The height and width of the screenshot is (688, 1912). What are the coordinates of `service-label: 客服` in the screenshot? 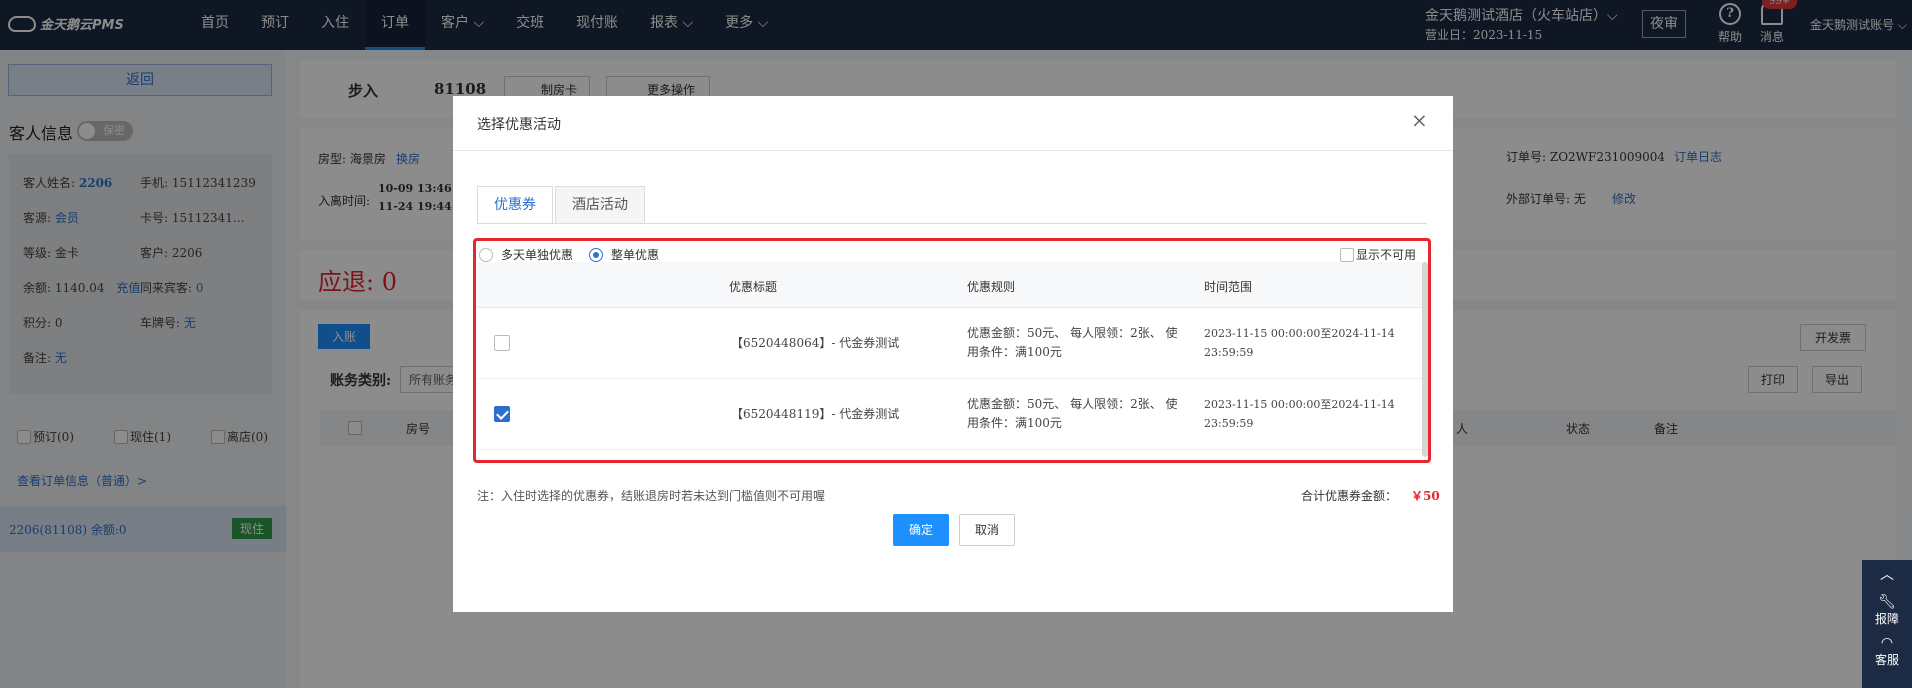 It's located at (1886, 660).